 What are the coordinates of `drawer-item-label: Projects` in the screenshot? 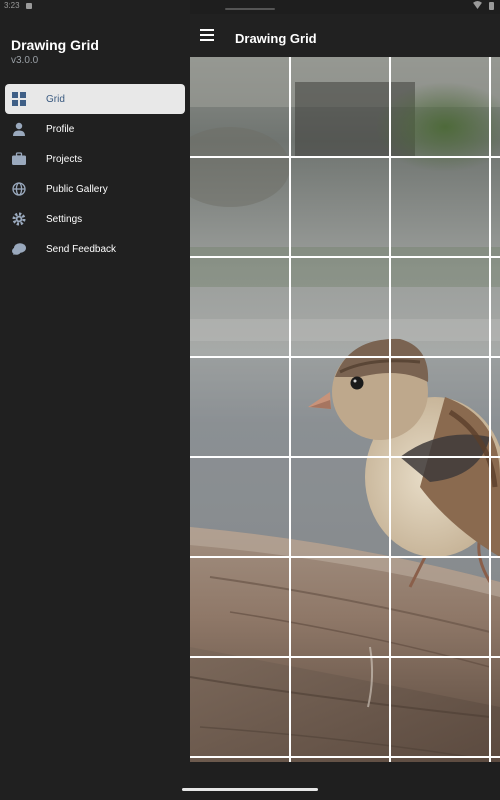 It's located at (64, 159).